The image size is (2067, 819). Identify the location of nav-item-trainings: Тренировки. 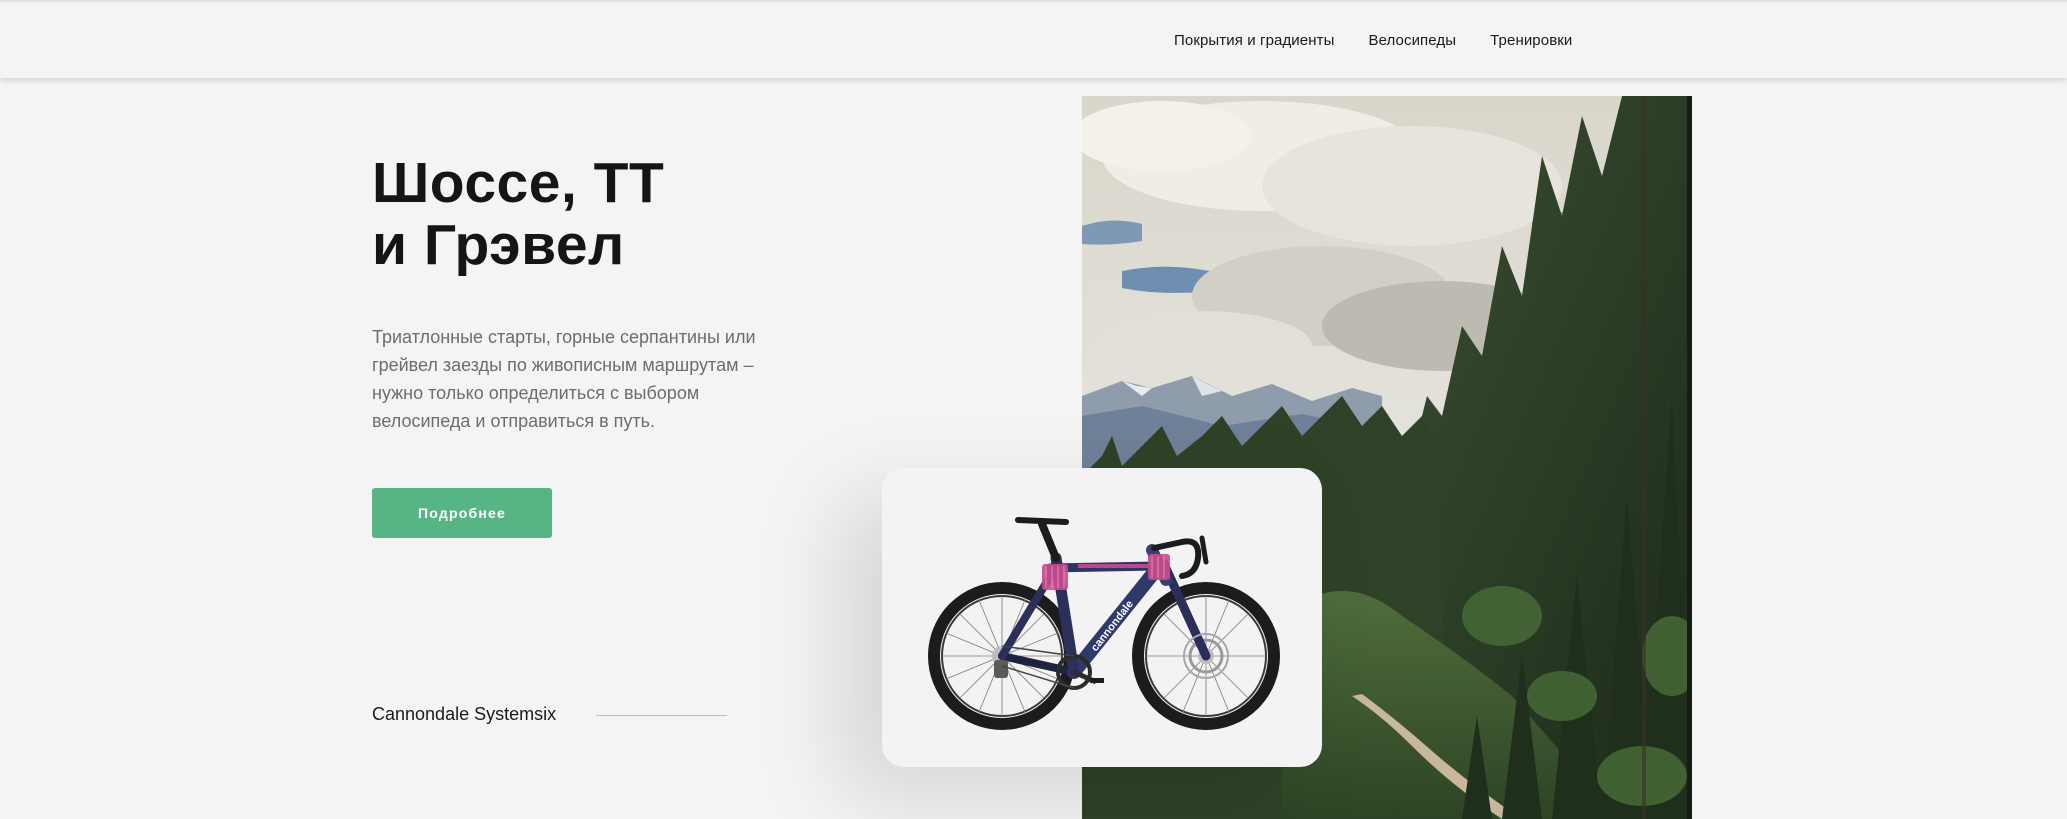
(1531, 40).